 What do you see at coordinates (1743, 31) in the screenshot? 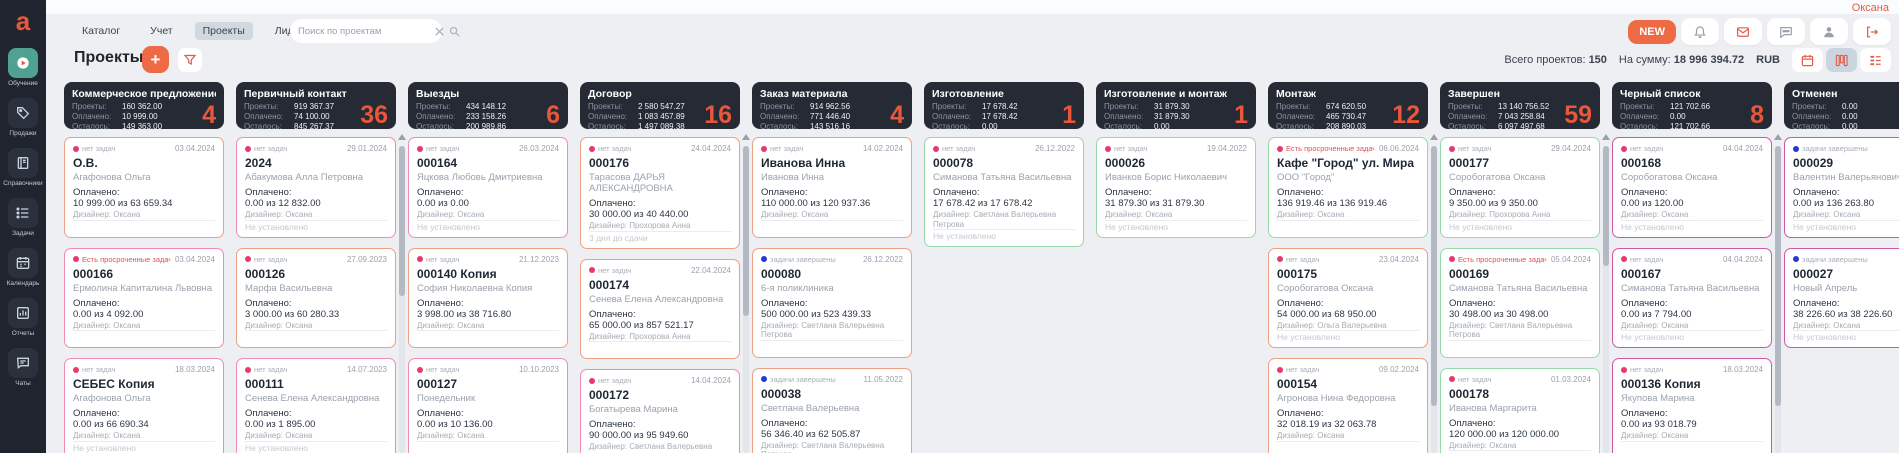
I see `mail-button` at bounding box center [1743, 31].